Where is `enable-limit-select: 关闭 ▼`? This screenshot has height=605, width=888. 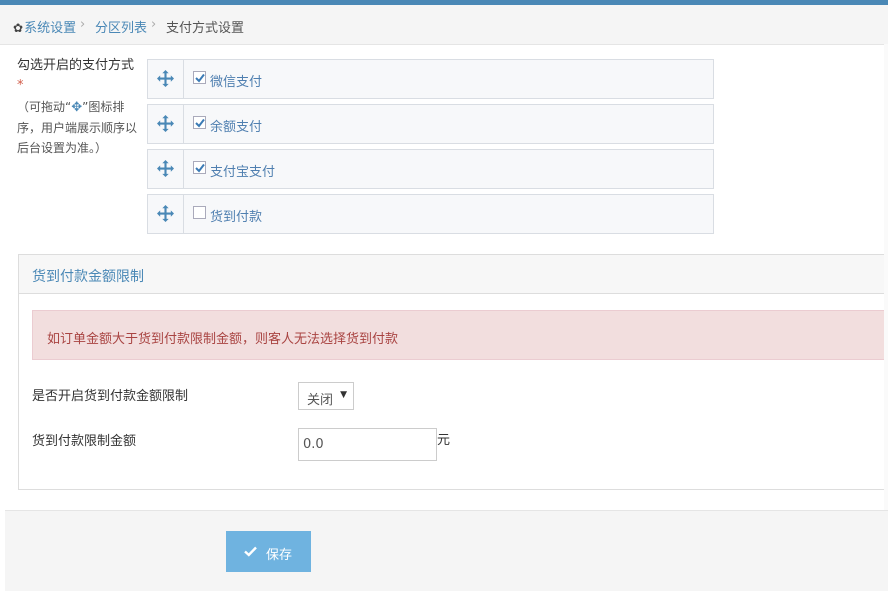
enable-limit-select: 关闭 ▼ is located at coordinates (326, 396).